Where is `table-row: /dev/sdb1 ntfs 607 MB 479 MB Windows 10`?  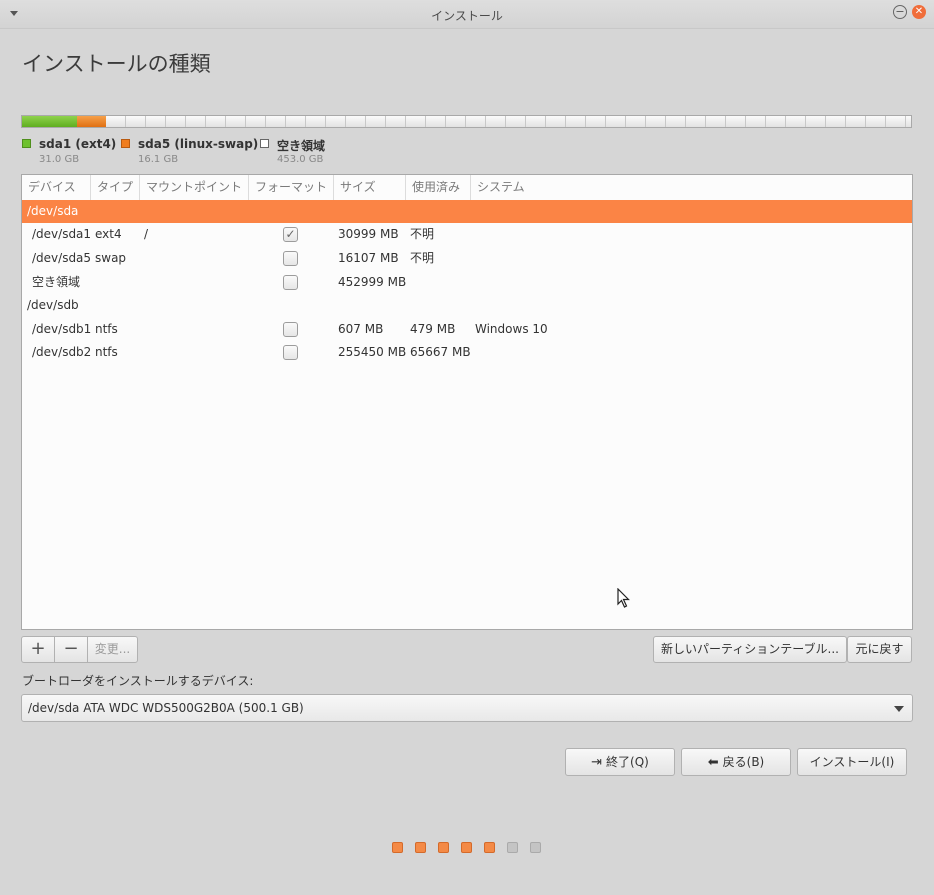 table-row: /dev/sdb1 ntfs 607 MB 479 MB Windows 10 is located at coordinates (467, 329).